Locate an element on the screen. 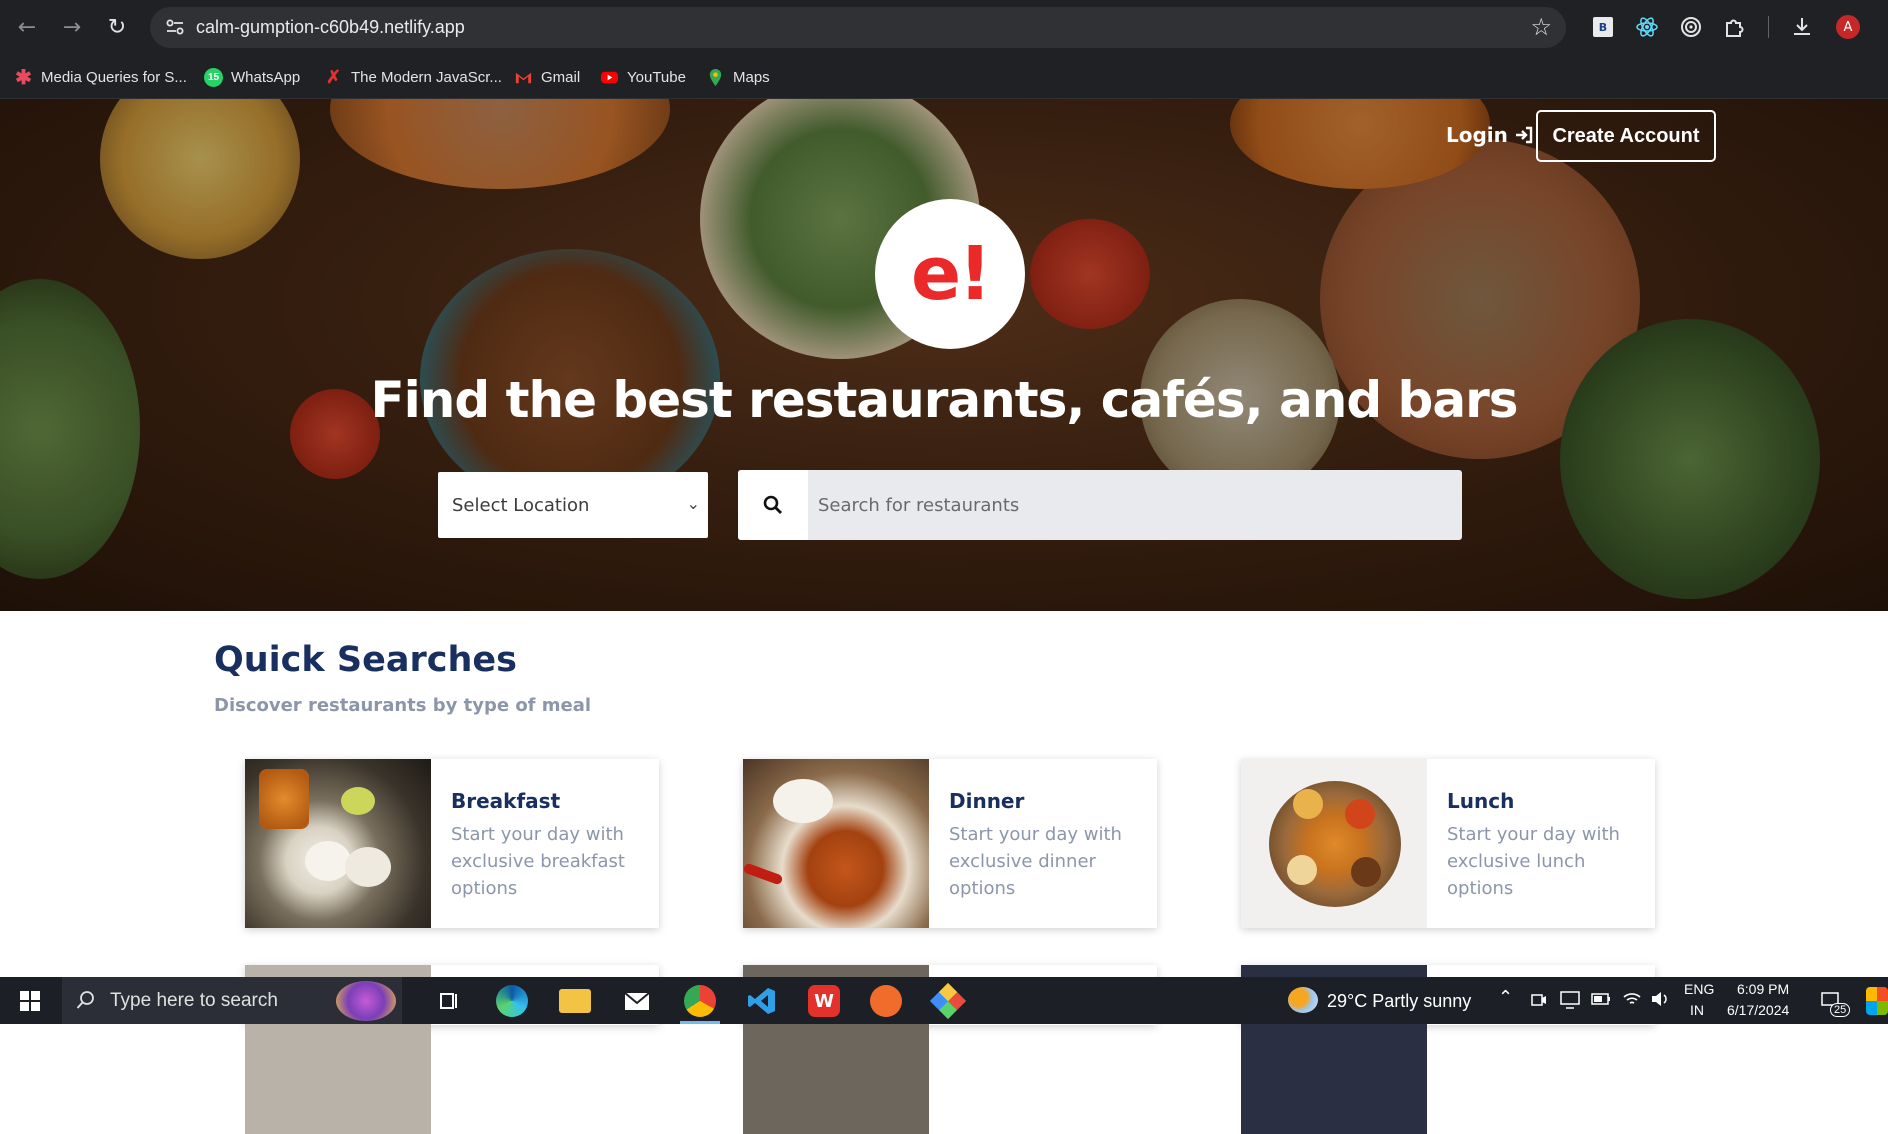 This screenshot has height=1134, width=1888. login-label: Login is located at coordinates (1477, 135).